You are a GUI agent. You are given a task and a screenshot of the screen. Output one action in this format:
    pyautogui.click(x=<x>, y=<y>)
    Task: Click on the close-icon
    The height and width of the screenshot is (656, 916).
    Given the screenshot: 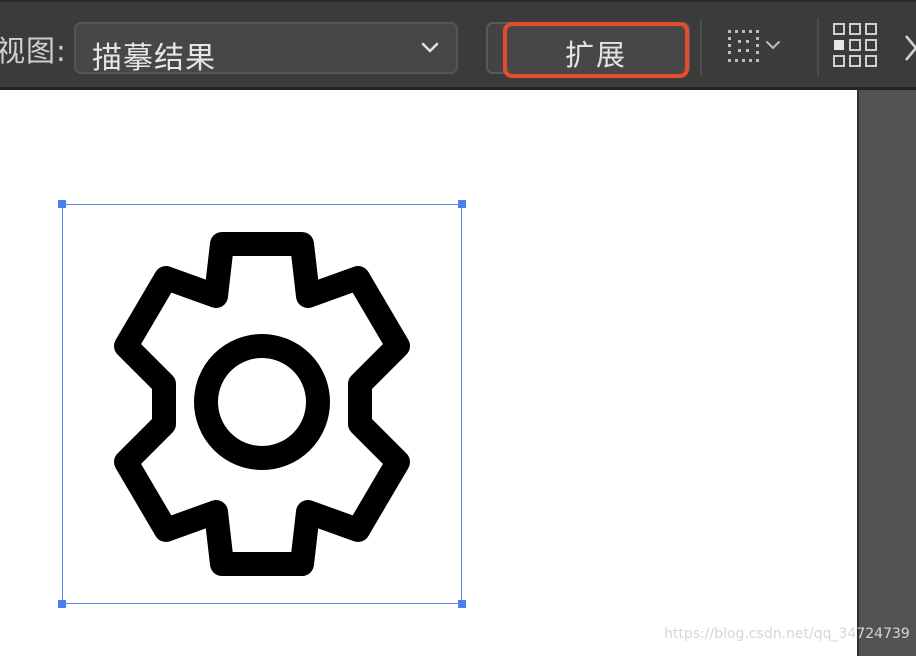 What is the action you would take?
    pyautogui.click(x=909, y=48)
    